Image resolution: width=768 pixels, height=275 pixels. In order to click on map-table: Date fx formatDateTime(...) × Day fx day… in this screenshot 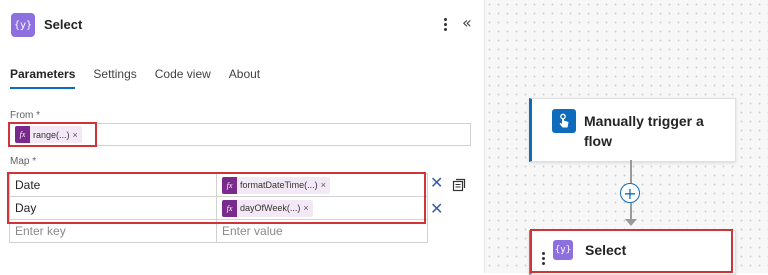, I will do `click(218, 208)`.